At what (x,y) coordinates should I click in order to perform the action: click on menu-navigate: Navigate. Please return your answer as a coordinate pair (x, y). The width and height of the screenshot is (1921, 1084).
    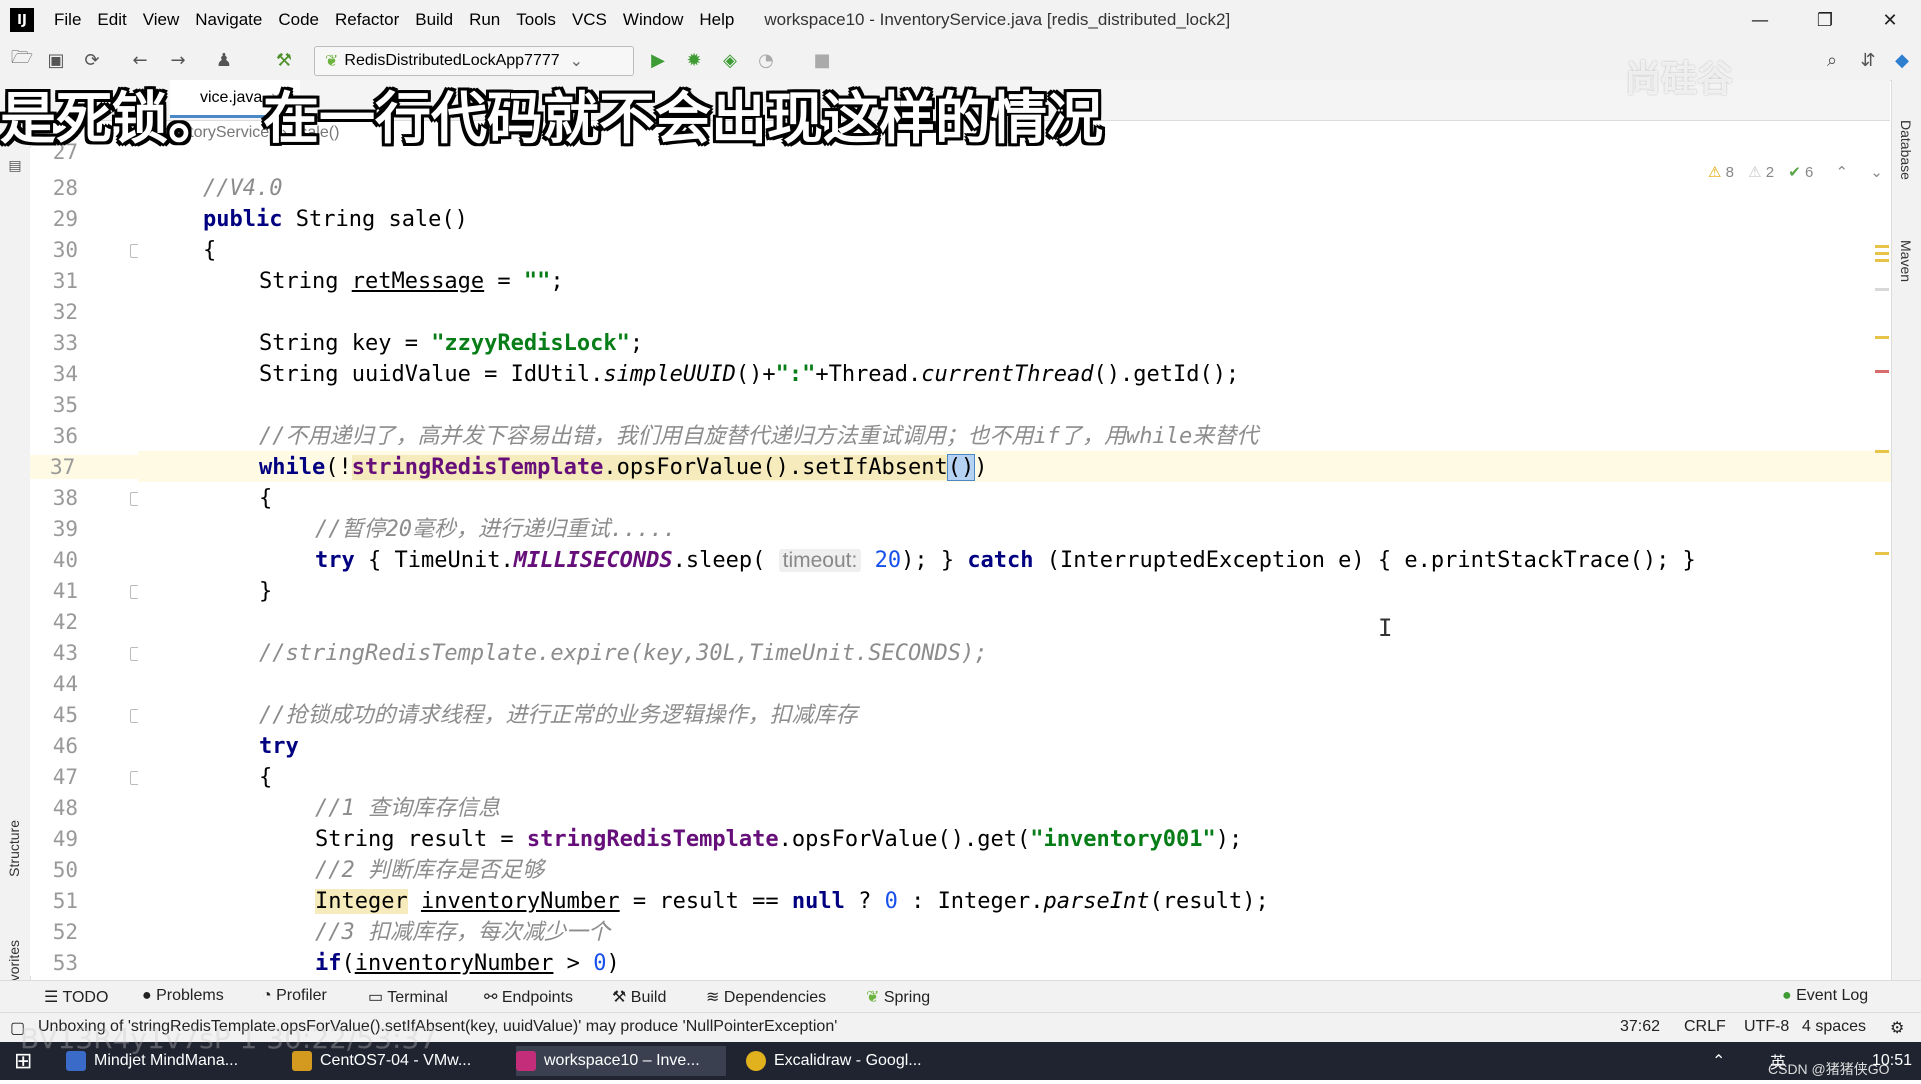
    Looking at the image, I should click on (228, 20).